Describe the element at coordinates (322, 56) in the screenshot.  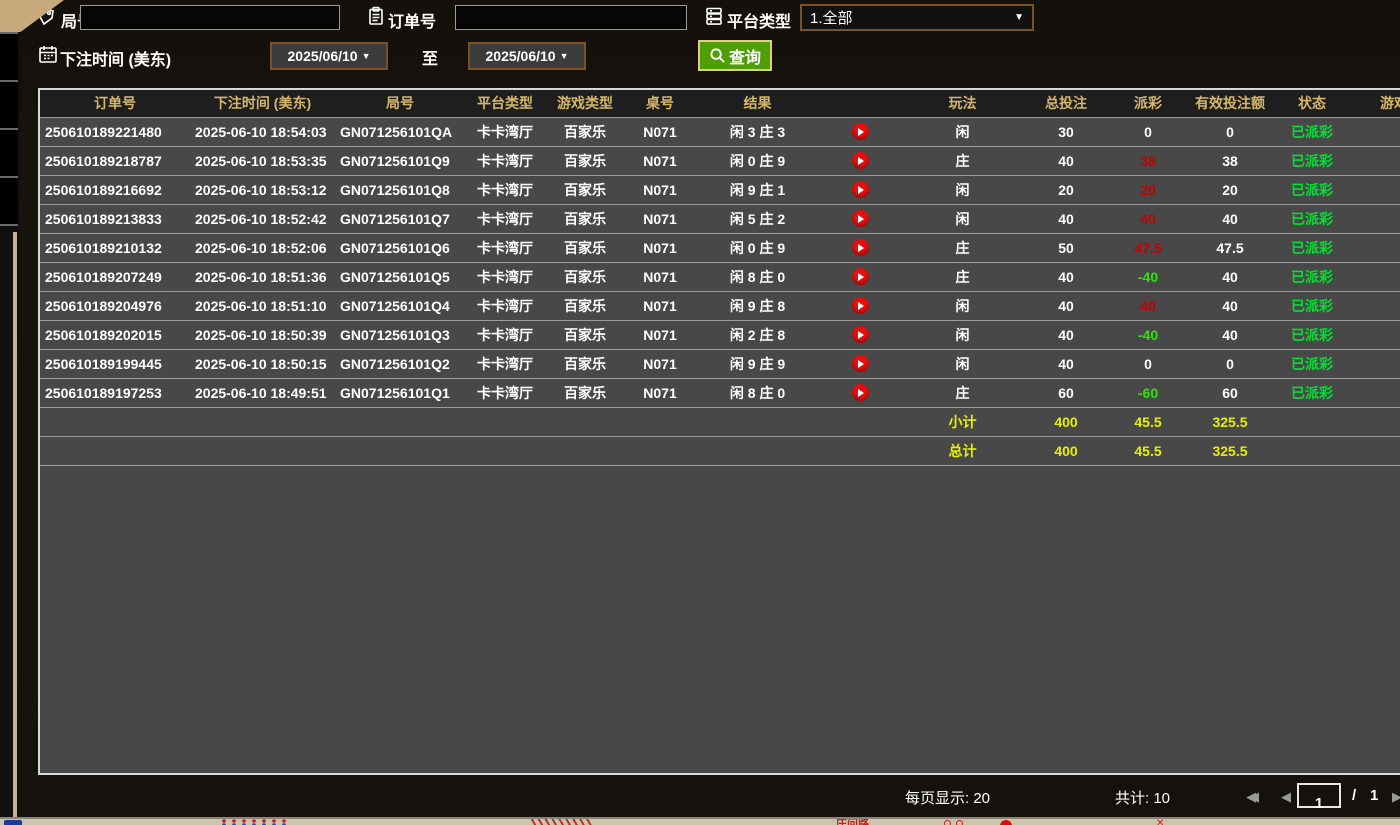
I see `date-from-value: 2025/06/10` at that location.